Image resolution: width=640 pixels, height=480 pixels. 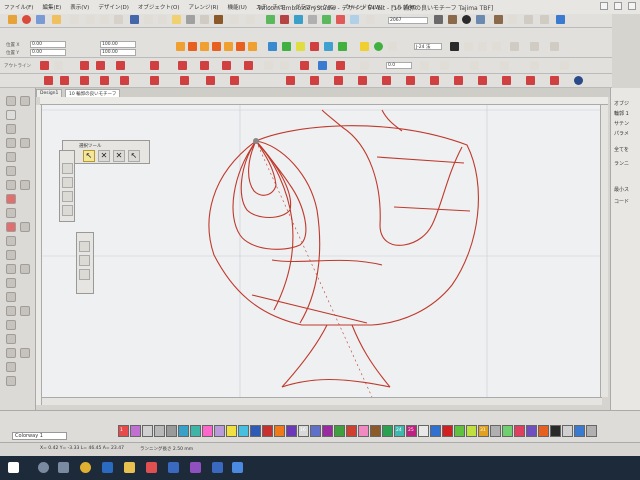 What do you see at coordinates (11, 325) in the screenshot?
I see `tie-tool-icon` at bounding box center [11, 325].